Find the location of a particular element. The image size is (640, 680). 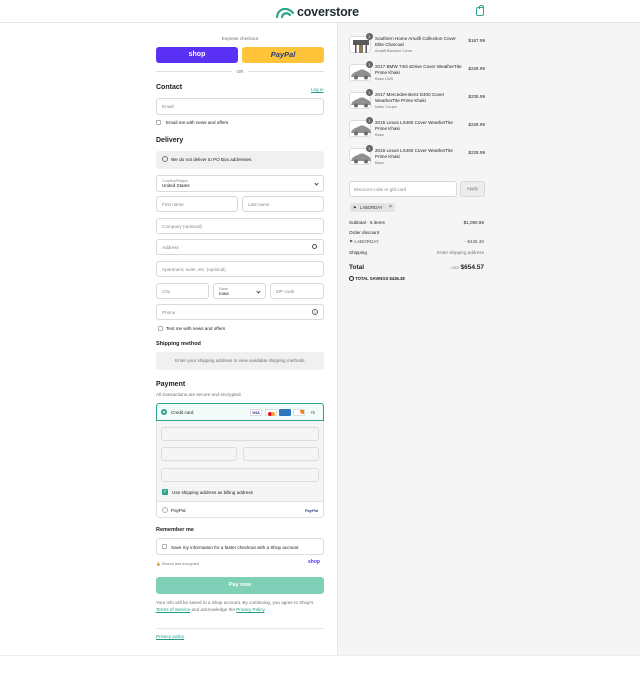

phone-field: Phone ? is located at coordinates (240, 312).